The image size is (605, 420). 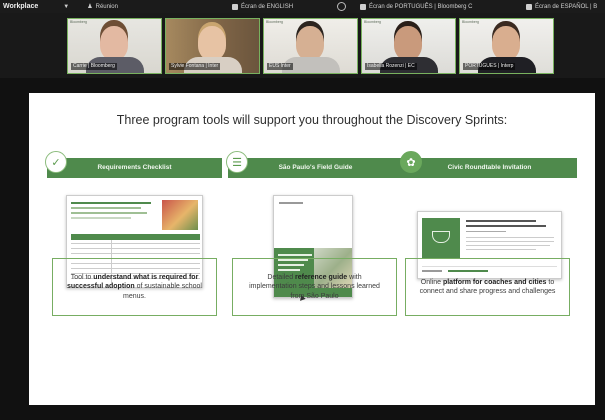 What do you see at coordinates (411, 162) in the screenshot?
I see `leaf-icon: ✿` at bounding box center [411, 162].